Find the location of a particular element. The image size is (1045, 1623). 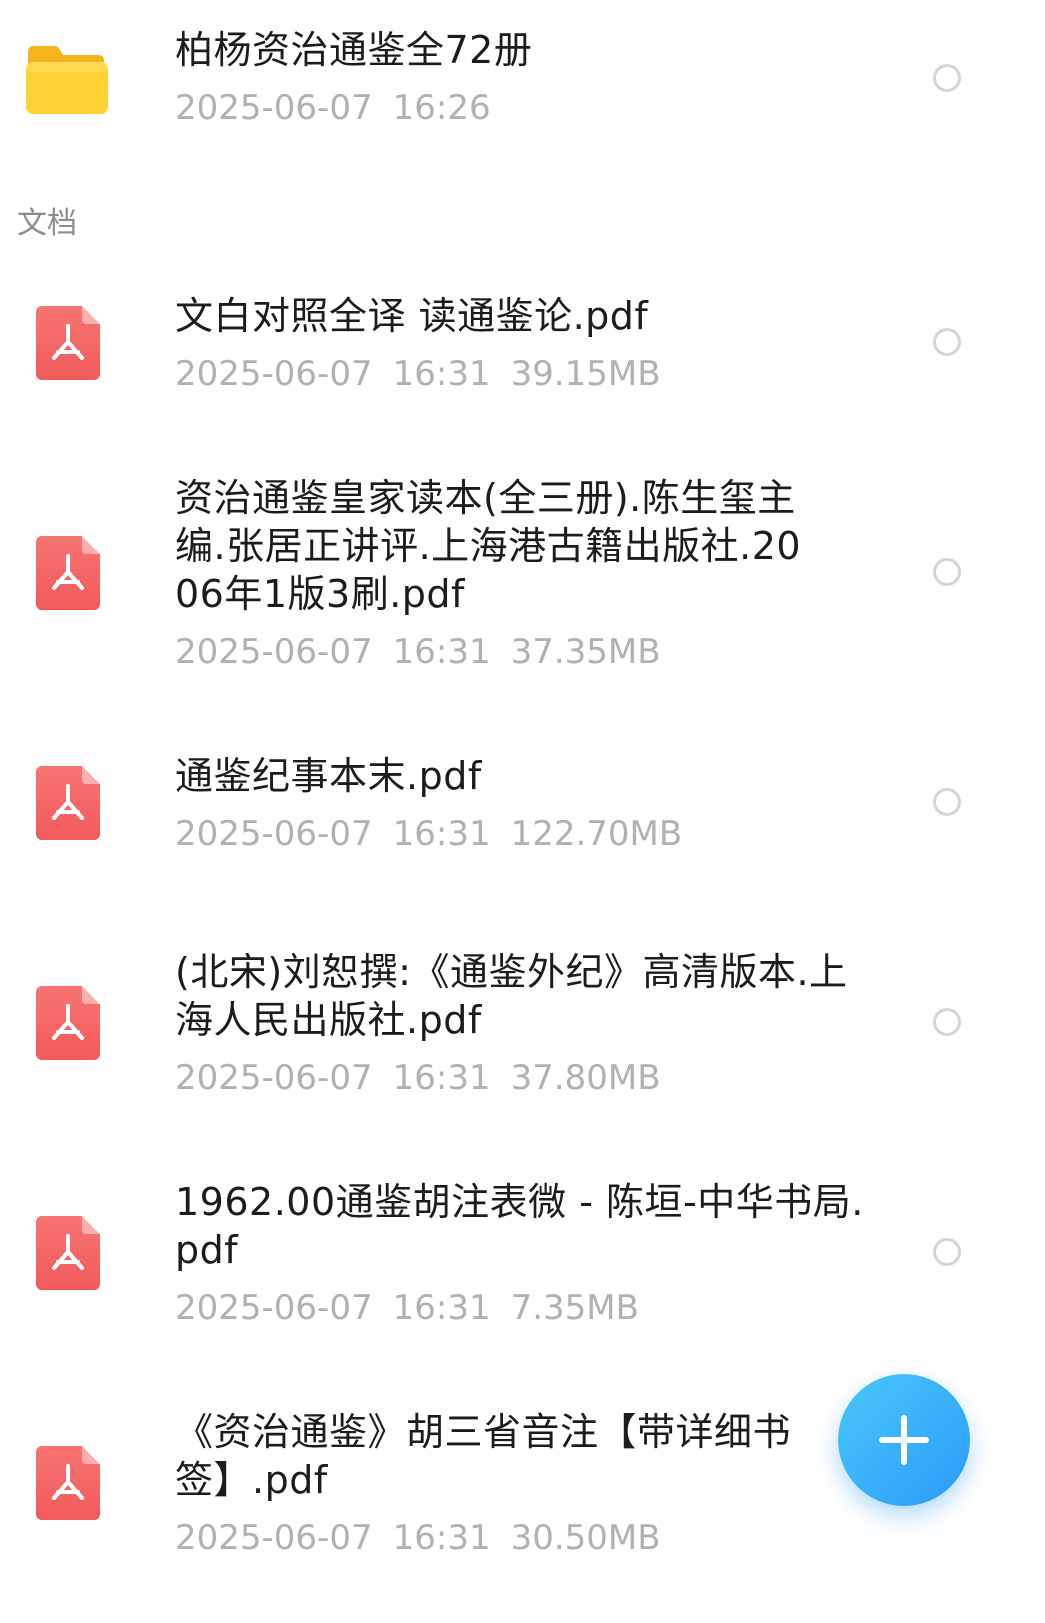

file-meta: 2025-06-07 16:31 37.80MB is located at coordinates (520, 1078).